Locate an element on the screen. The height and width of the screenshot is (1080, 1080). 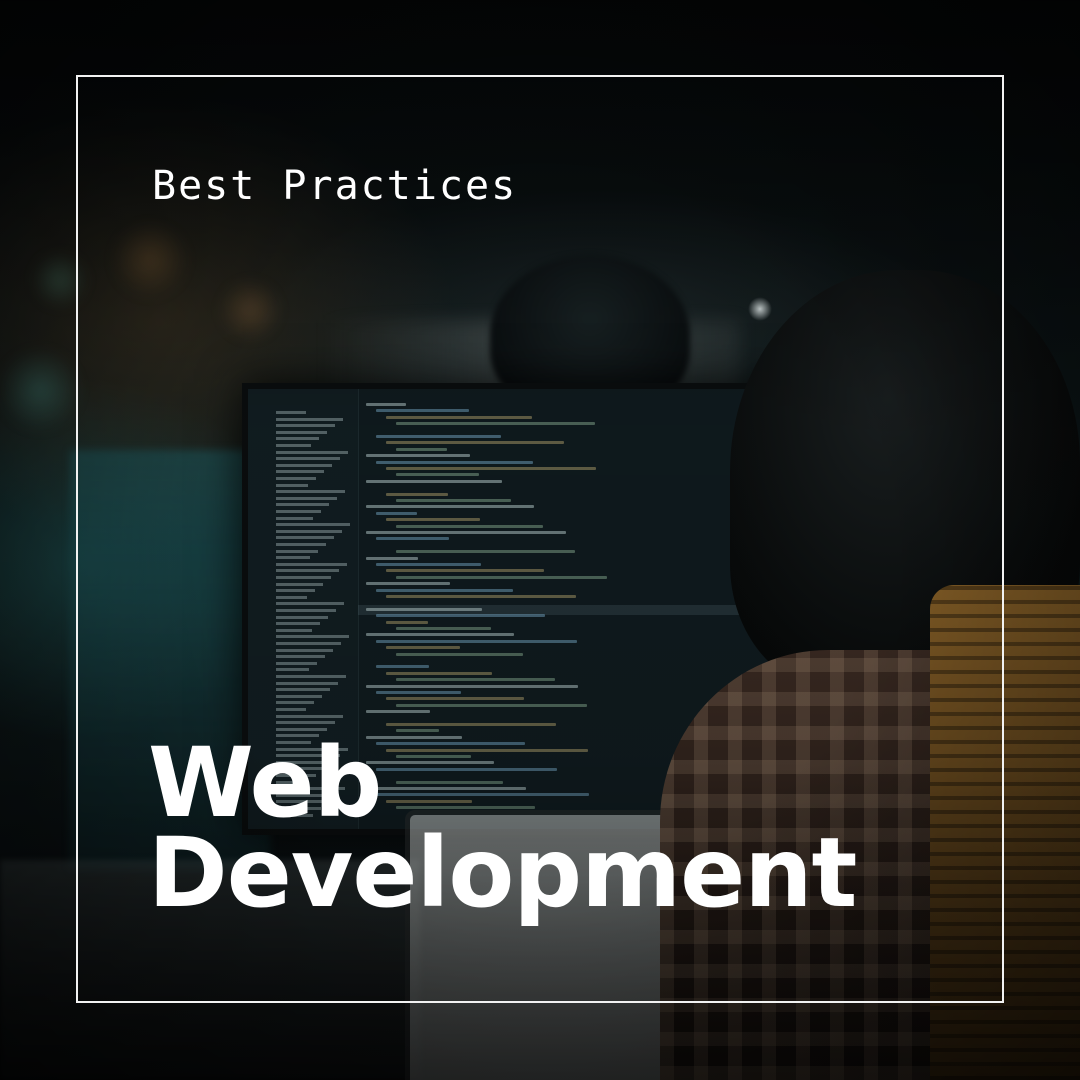
headline: Web Development is located at coordinates (502, 828).